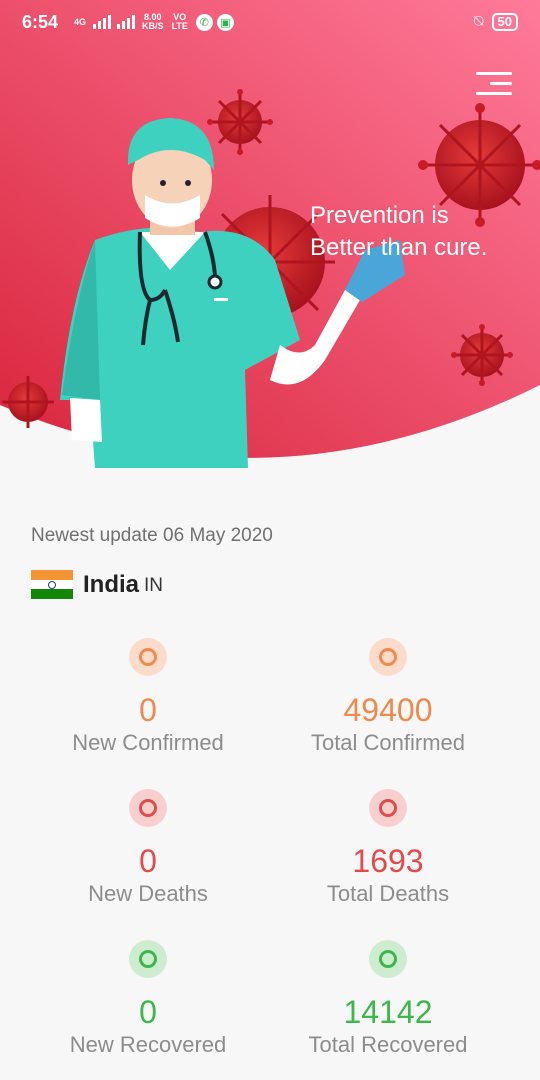  What do you see at coordinates (153, 21) in the screenshot?
I see `network-speed: 8.00 KB/S` at bounding box center [153, 21].